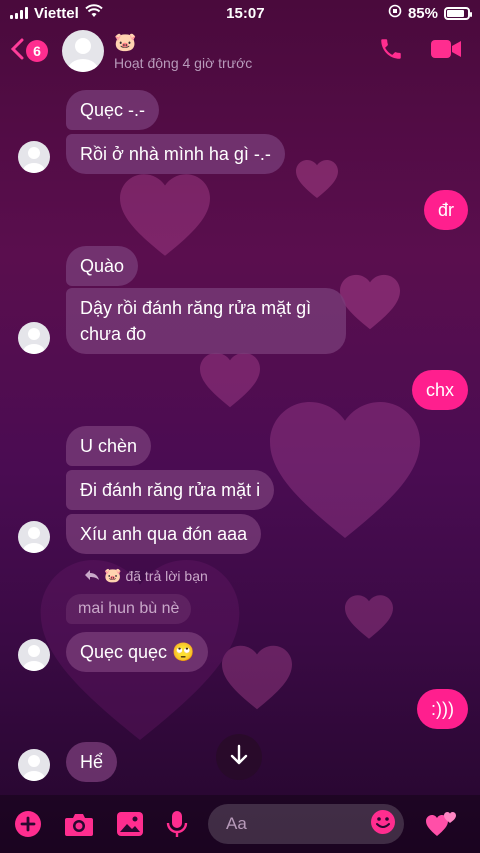 The width and height of the screenshot is (480, 853). I want to click on reply-note-text: đã trả lời bạn, so click(166, 575).